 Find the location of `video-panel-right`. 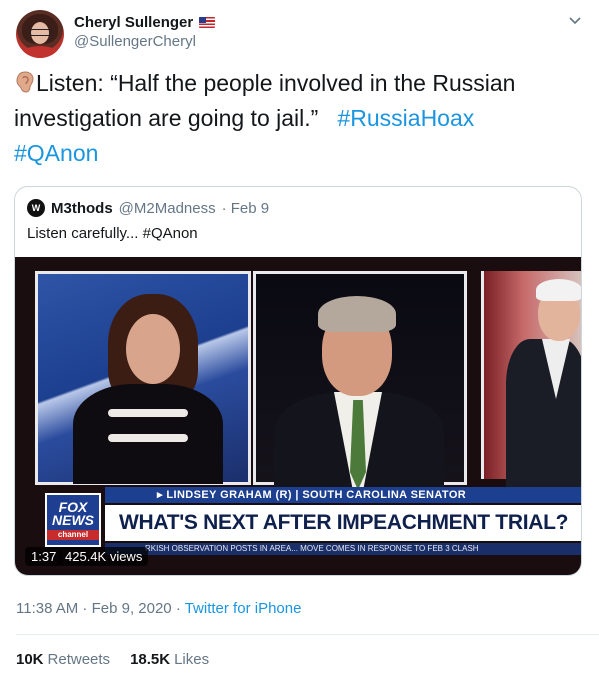

video-panel-right is located at coordinates (531, 380).